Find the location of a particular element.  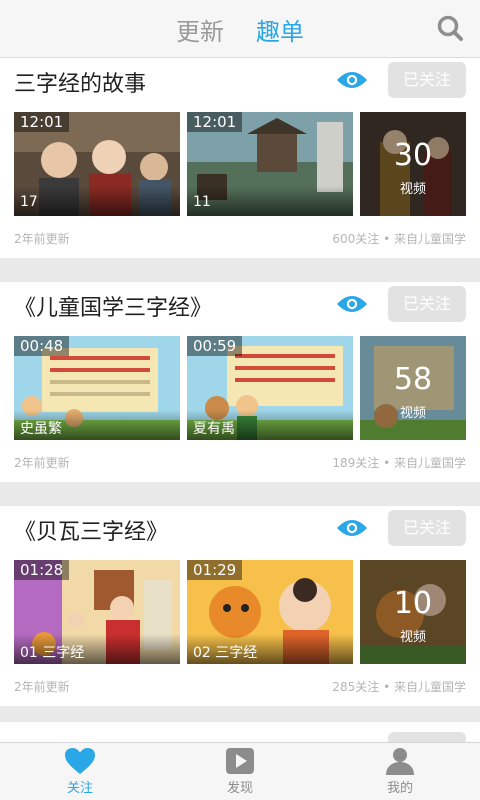

video-caption: 史虽繁 is located at coordinates (97, 425).